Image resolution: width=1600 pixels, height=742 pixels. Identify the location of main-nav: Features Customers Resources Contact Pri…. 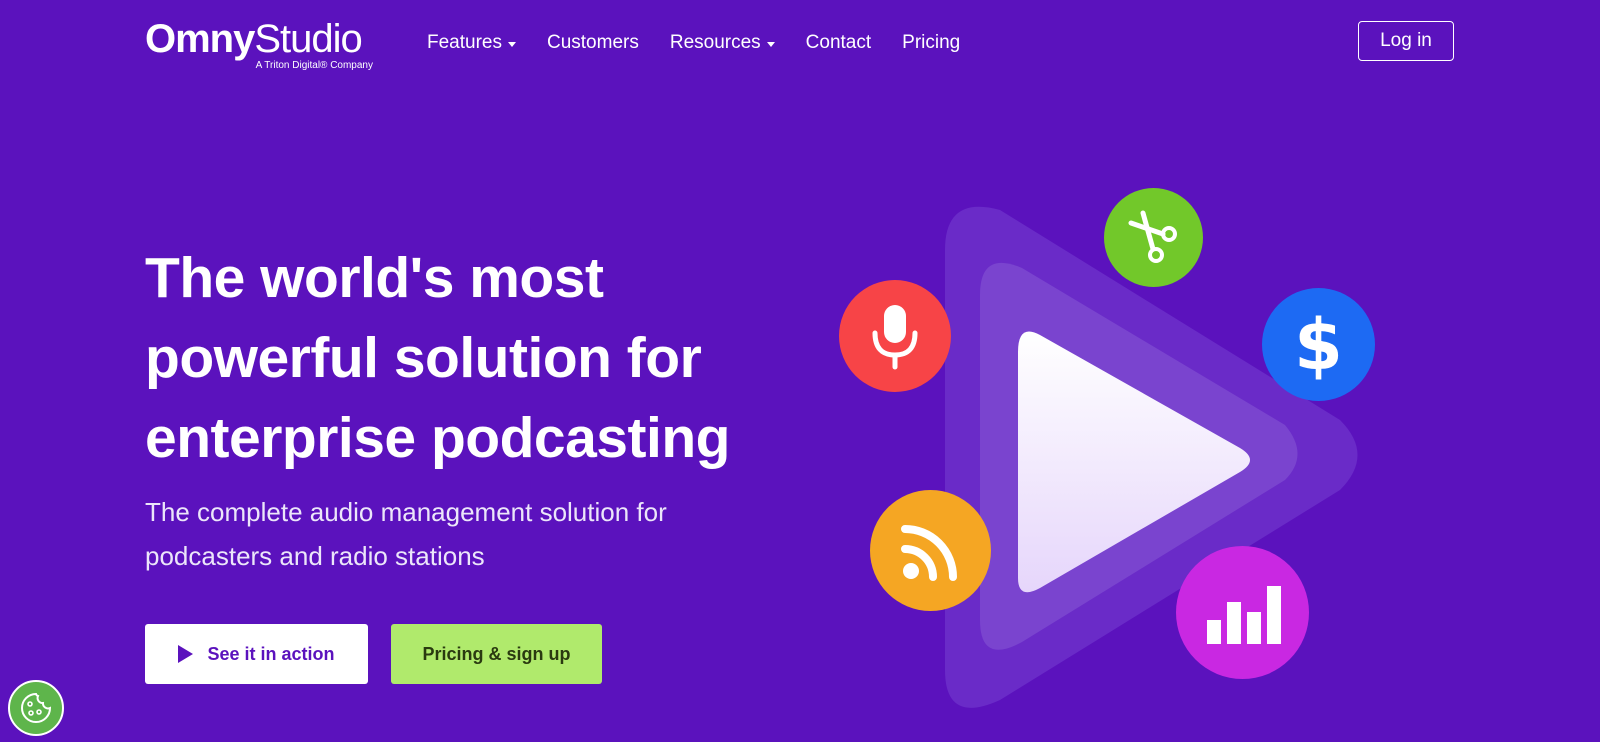
(709, 43).